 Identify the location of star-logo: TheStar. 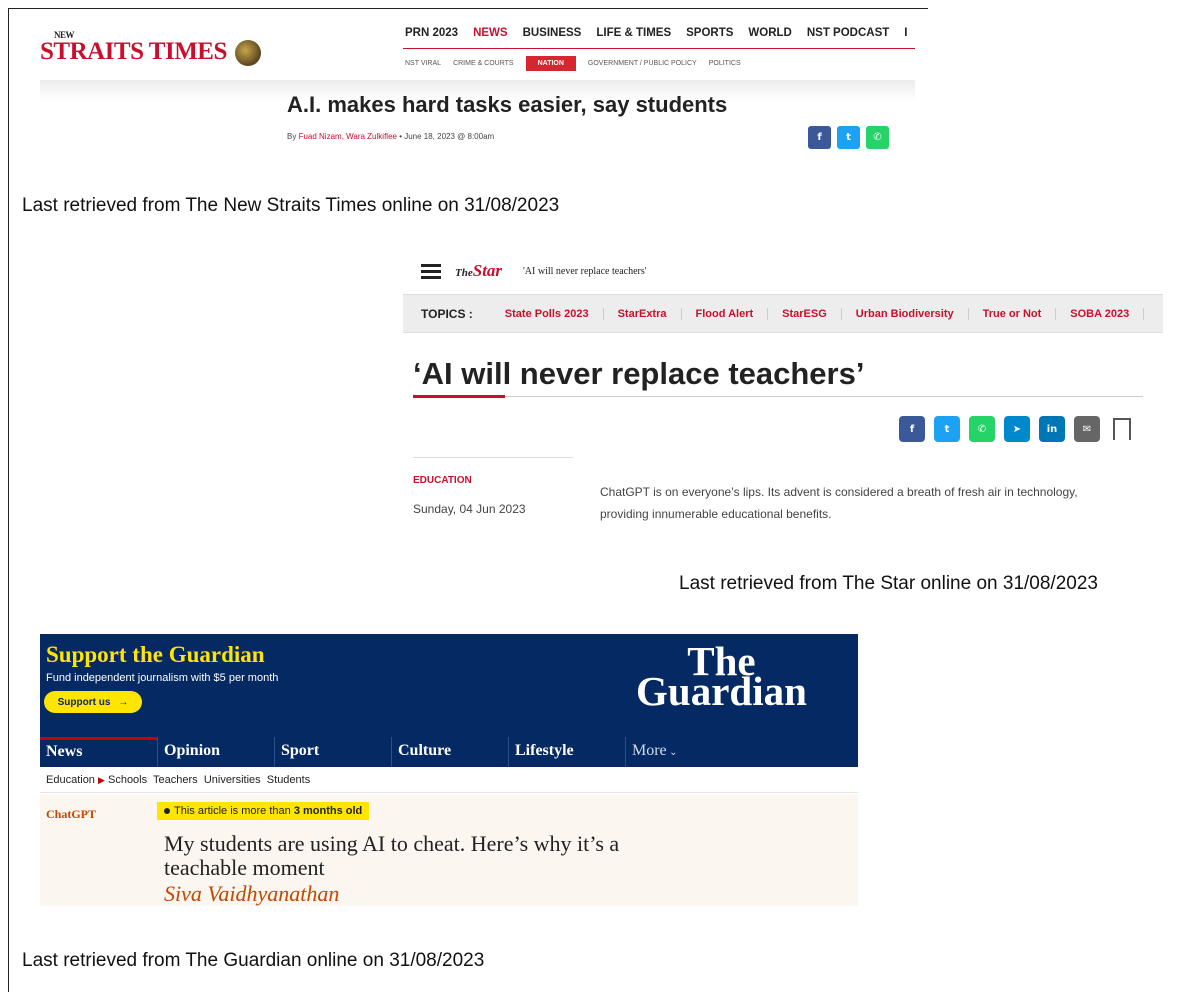
(478, 271).